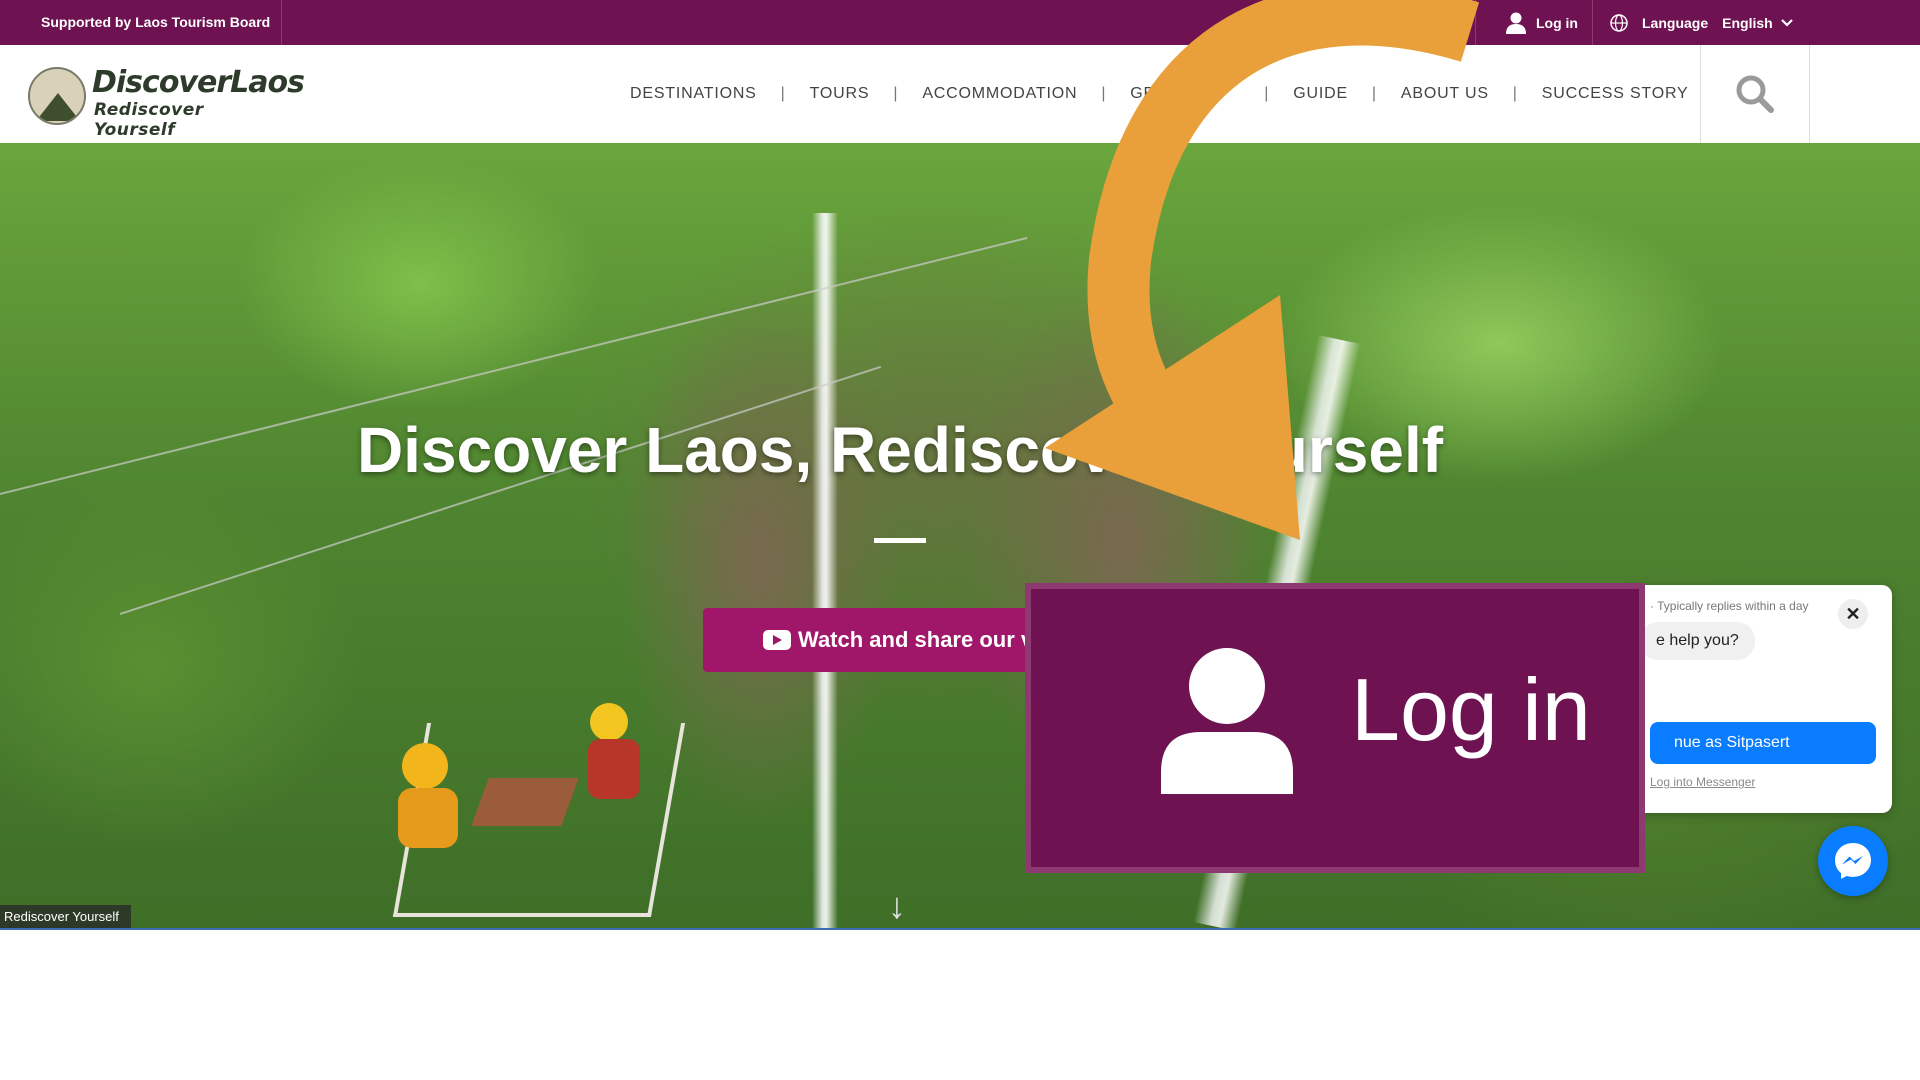 This screenshot has width=1920, height=1080. Describe the element at coordinates (1786, 22) in the screenshot. I see `chevron-down-icon` at that location.